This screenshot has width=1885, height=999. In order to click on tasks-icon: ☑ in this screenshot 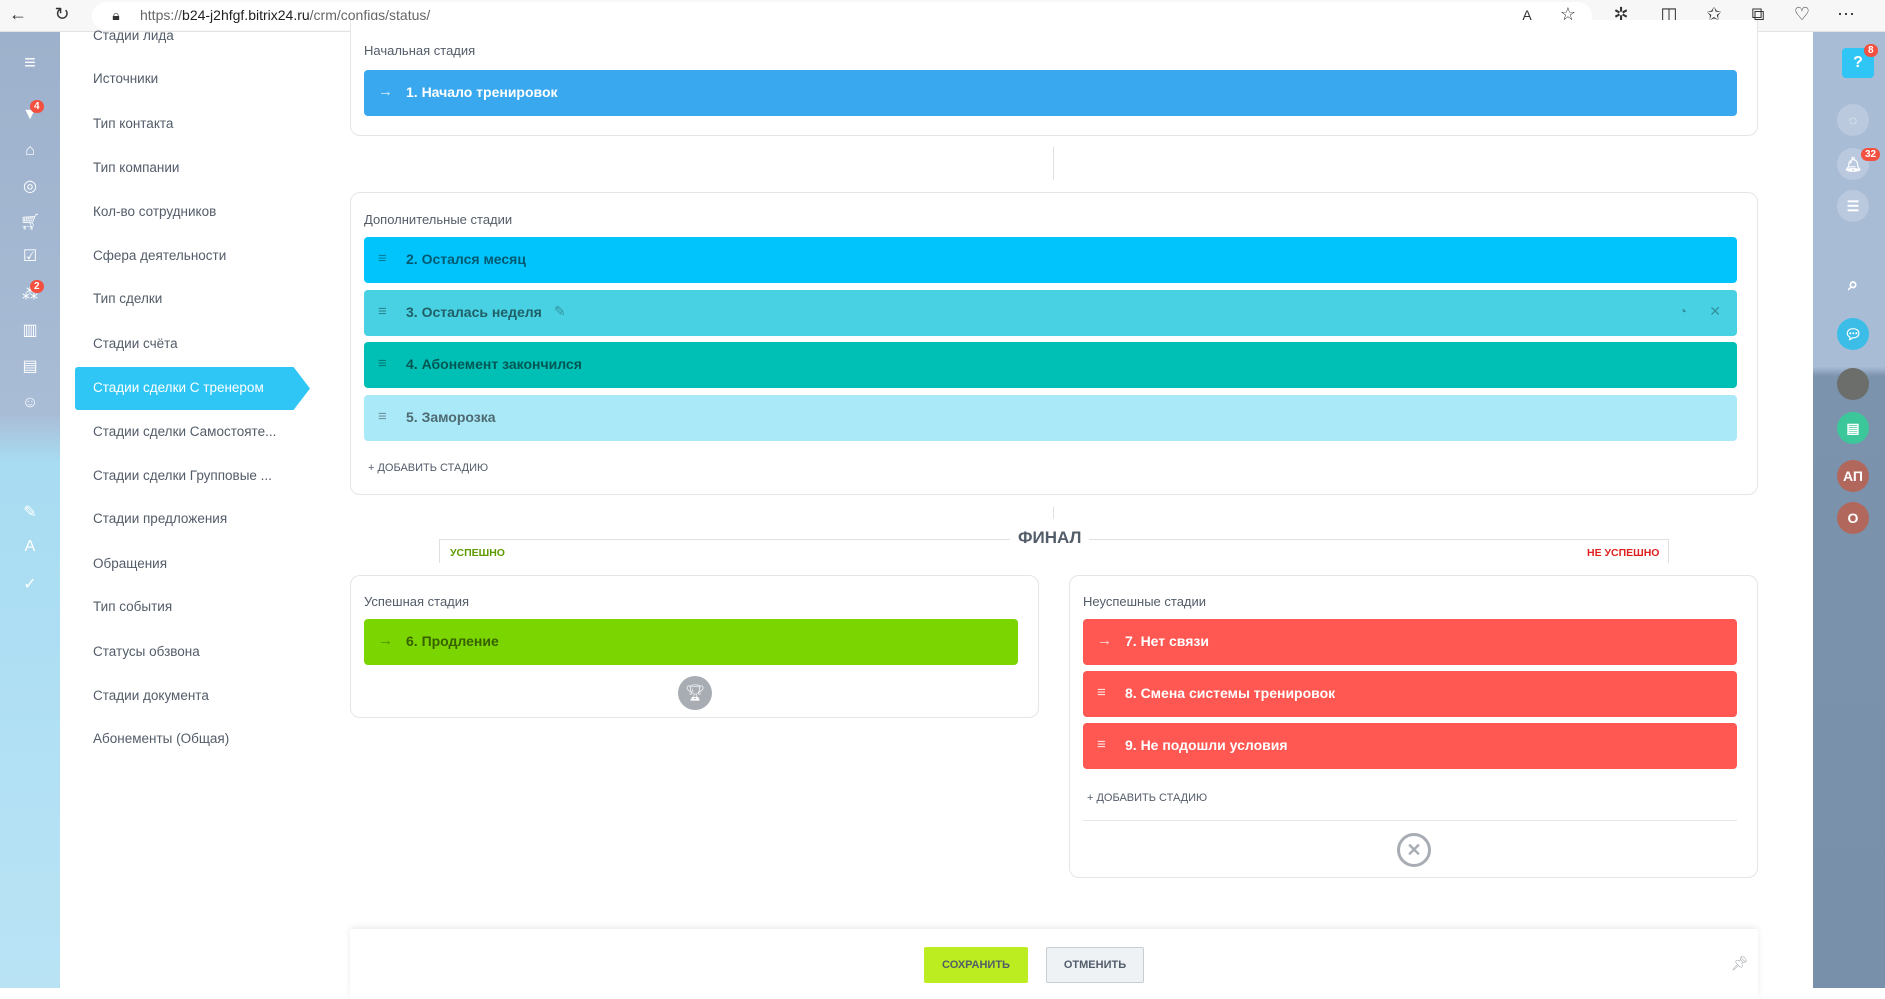, I will do `click(30, 256)`.